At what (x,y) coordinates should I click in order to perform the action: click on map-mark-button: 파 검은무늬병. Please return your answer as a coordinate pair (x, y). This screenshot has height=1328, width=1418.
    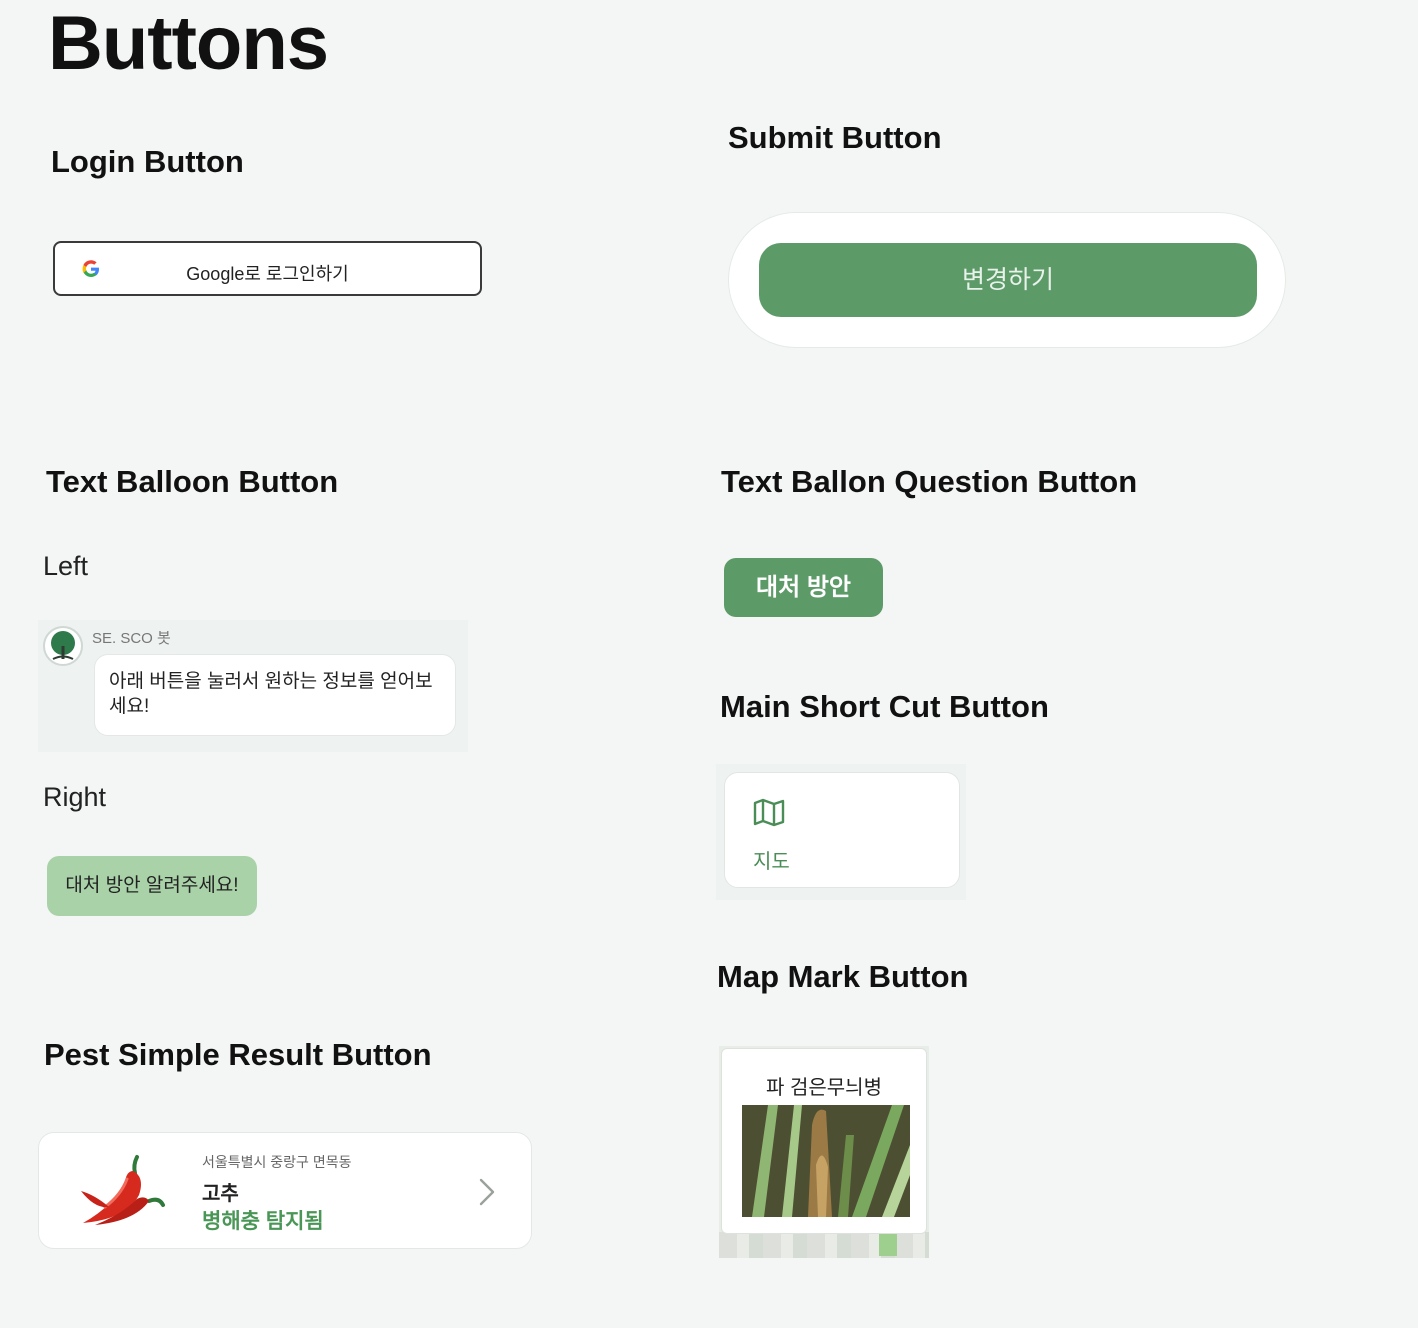
    Looking at the image, I should click on (824, 1141).